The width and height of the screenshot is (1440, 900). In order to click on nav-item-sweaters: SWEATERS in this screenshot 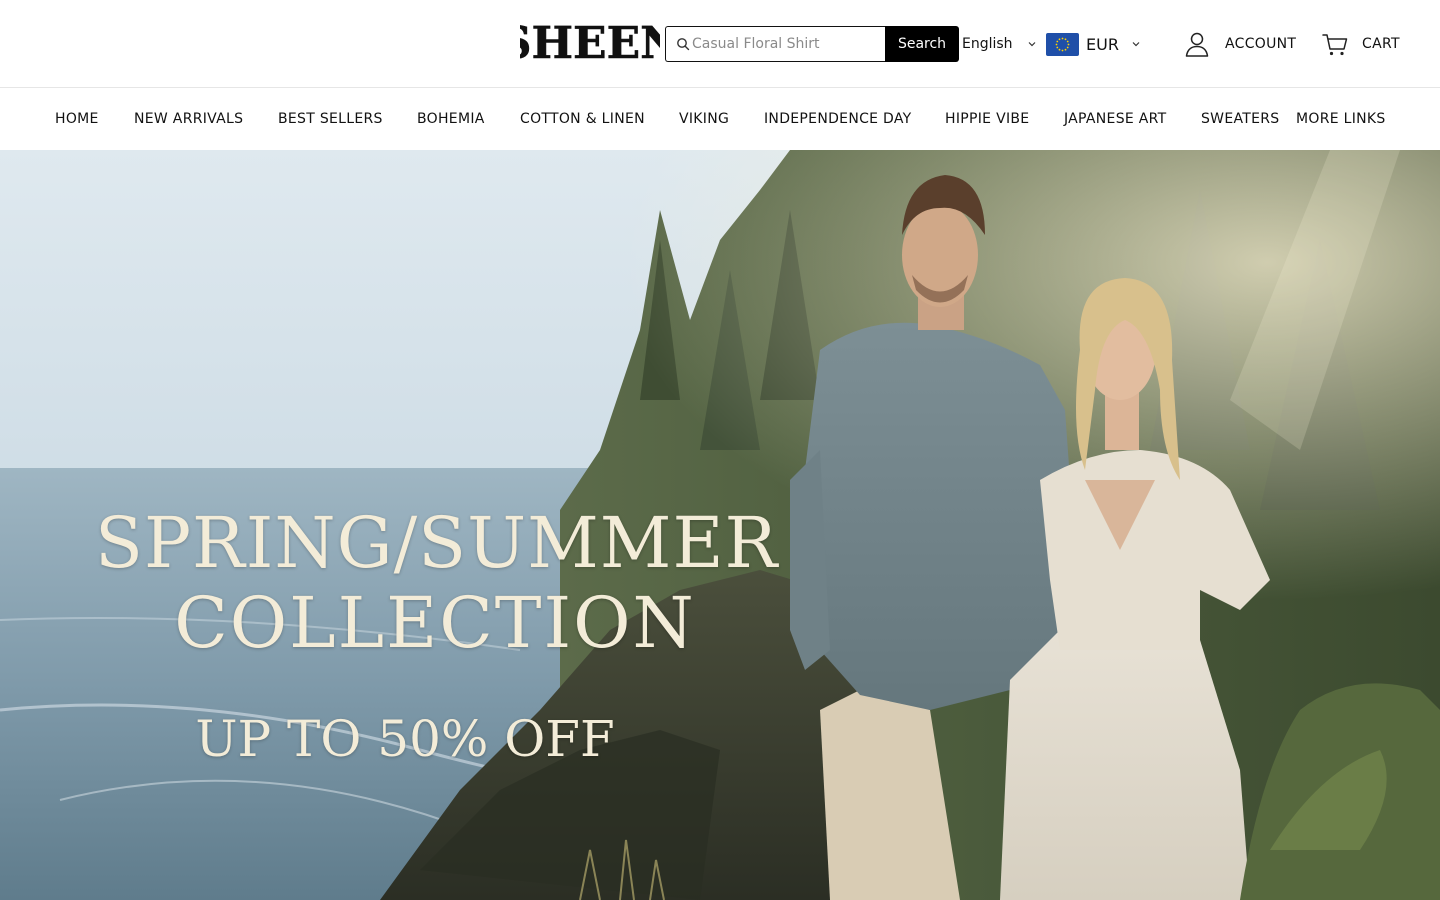, I will do `click(1240, 119)`.